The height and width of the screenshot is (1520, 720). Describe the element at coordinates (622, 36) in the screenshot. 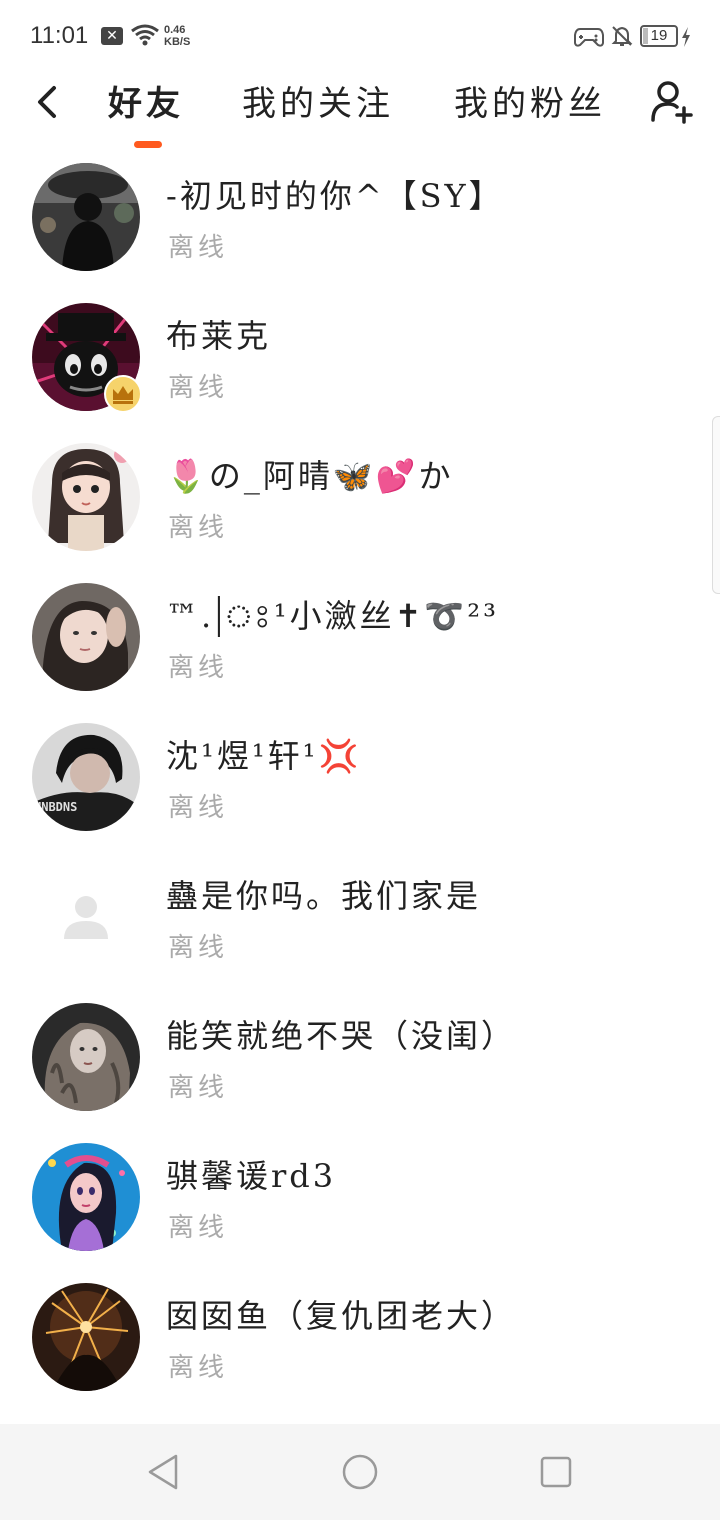

I see `bell-muted-icon` at that location.